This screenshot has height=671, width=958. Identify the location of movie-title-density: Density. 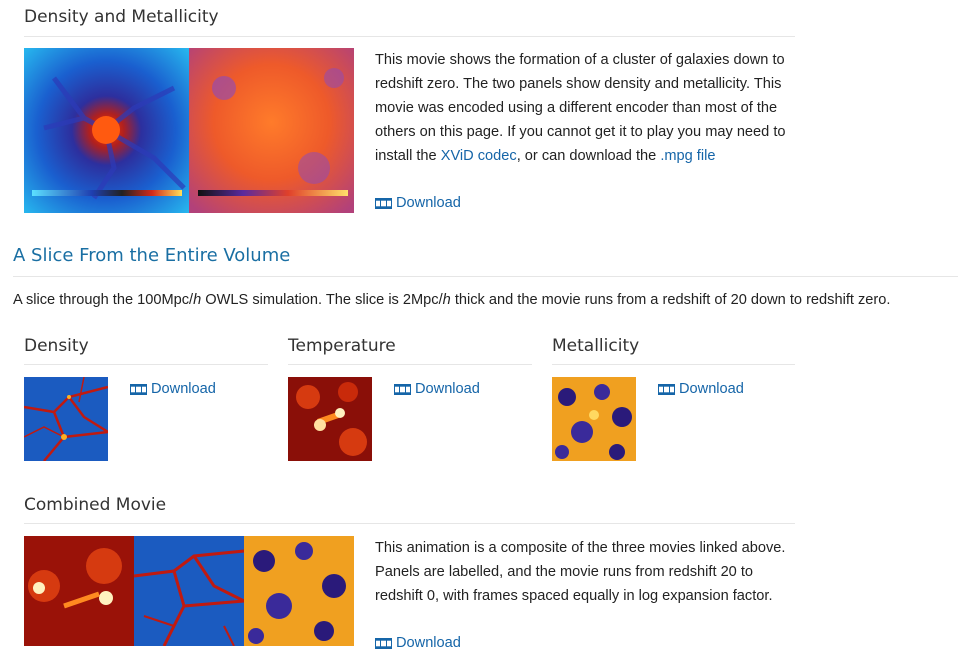
(56, 346).